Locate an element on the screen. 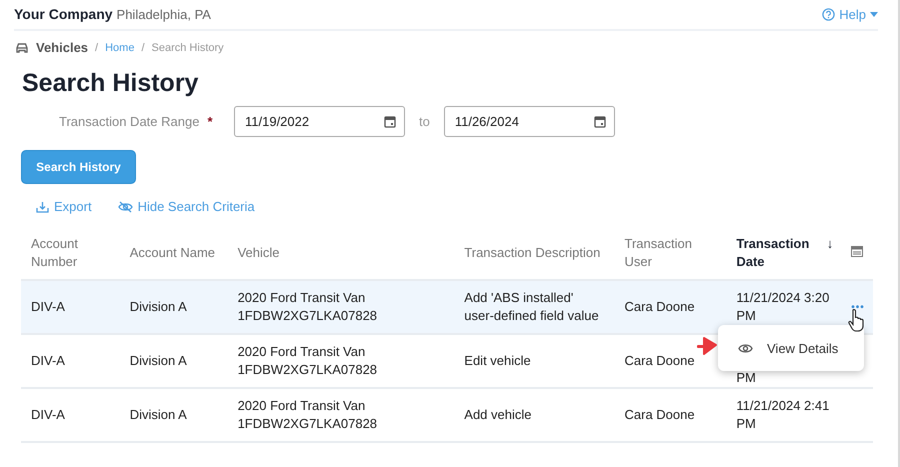 Image resolution: width=900 pixels, height=467 pixels. eye-icon is located at coordinates (745, 348).